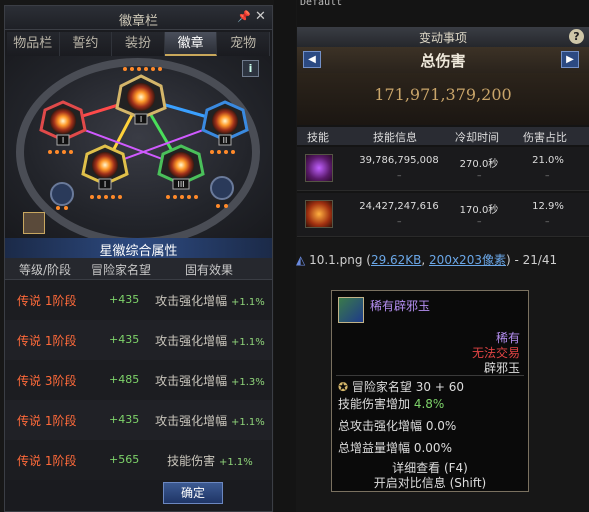  What do you see at coordinates (105, 165) in the screenshot?
I see `emblem-node-yellow` at bounding box center [105, 165].